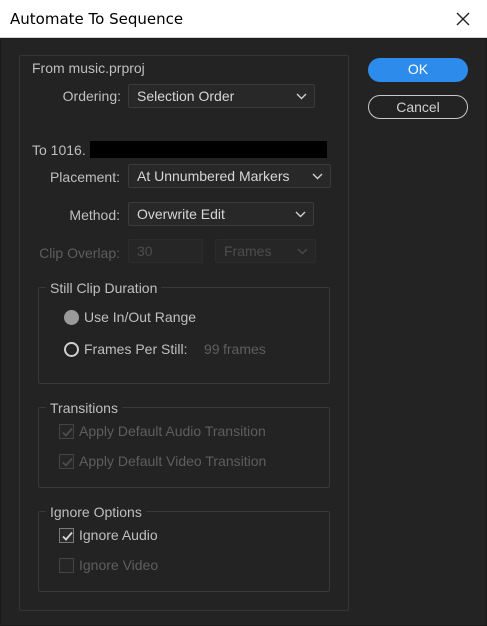 Image resolution: width=487 pixels, height=626 pixels. I want to click on ignore-video-checkbox, so click(66, 565).